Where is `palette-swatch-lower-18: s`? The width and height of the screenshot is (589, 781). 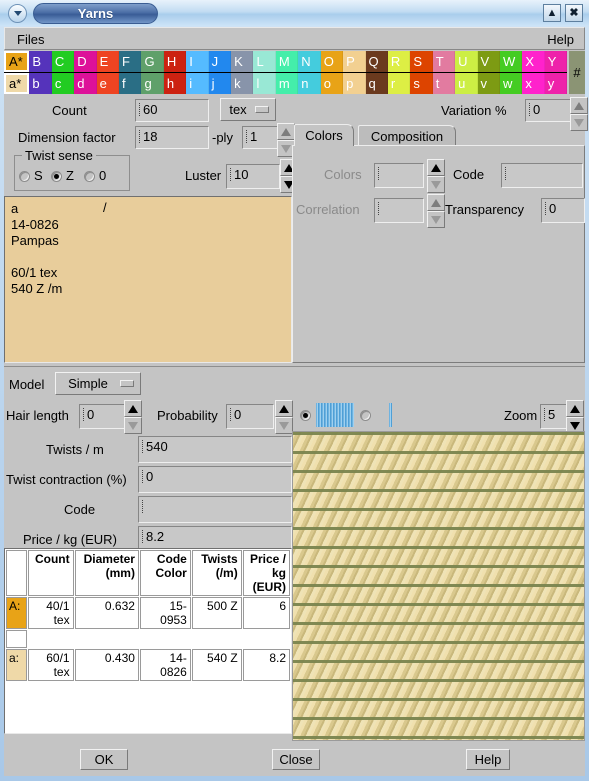 palette-swatch-lower-18: s is located at coordinates (421, 83).